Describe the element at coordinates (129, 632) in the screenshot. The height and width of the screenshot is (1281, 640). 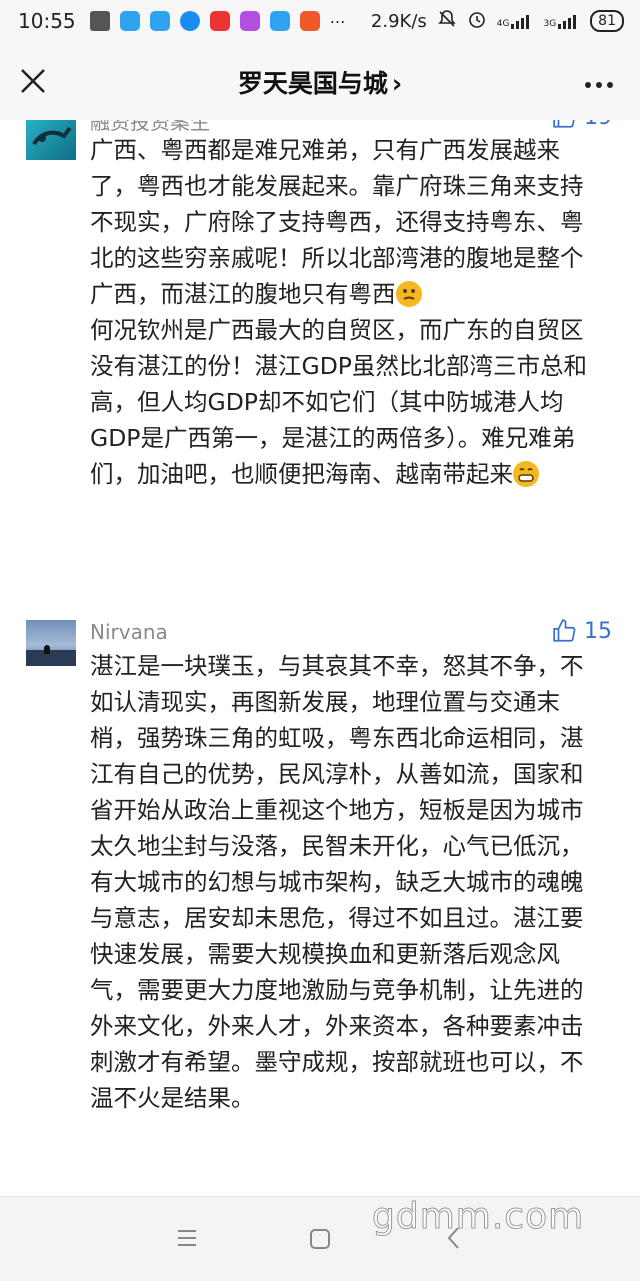
I see `username: Nirvana` at that location.